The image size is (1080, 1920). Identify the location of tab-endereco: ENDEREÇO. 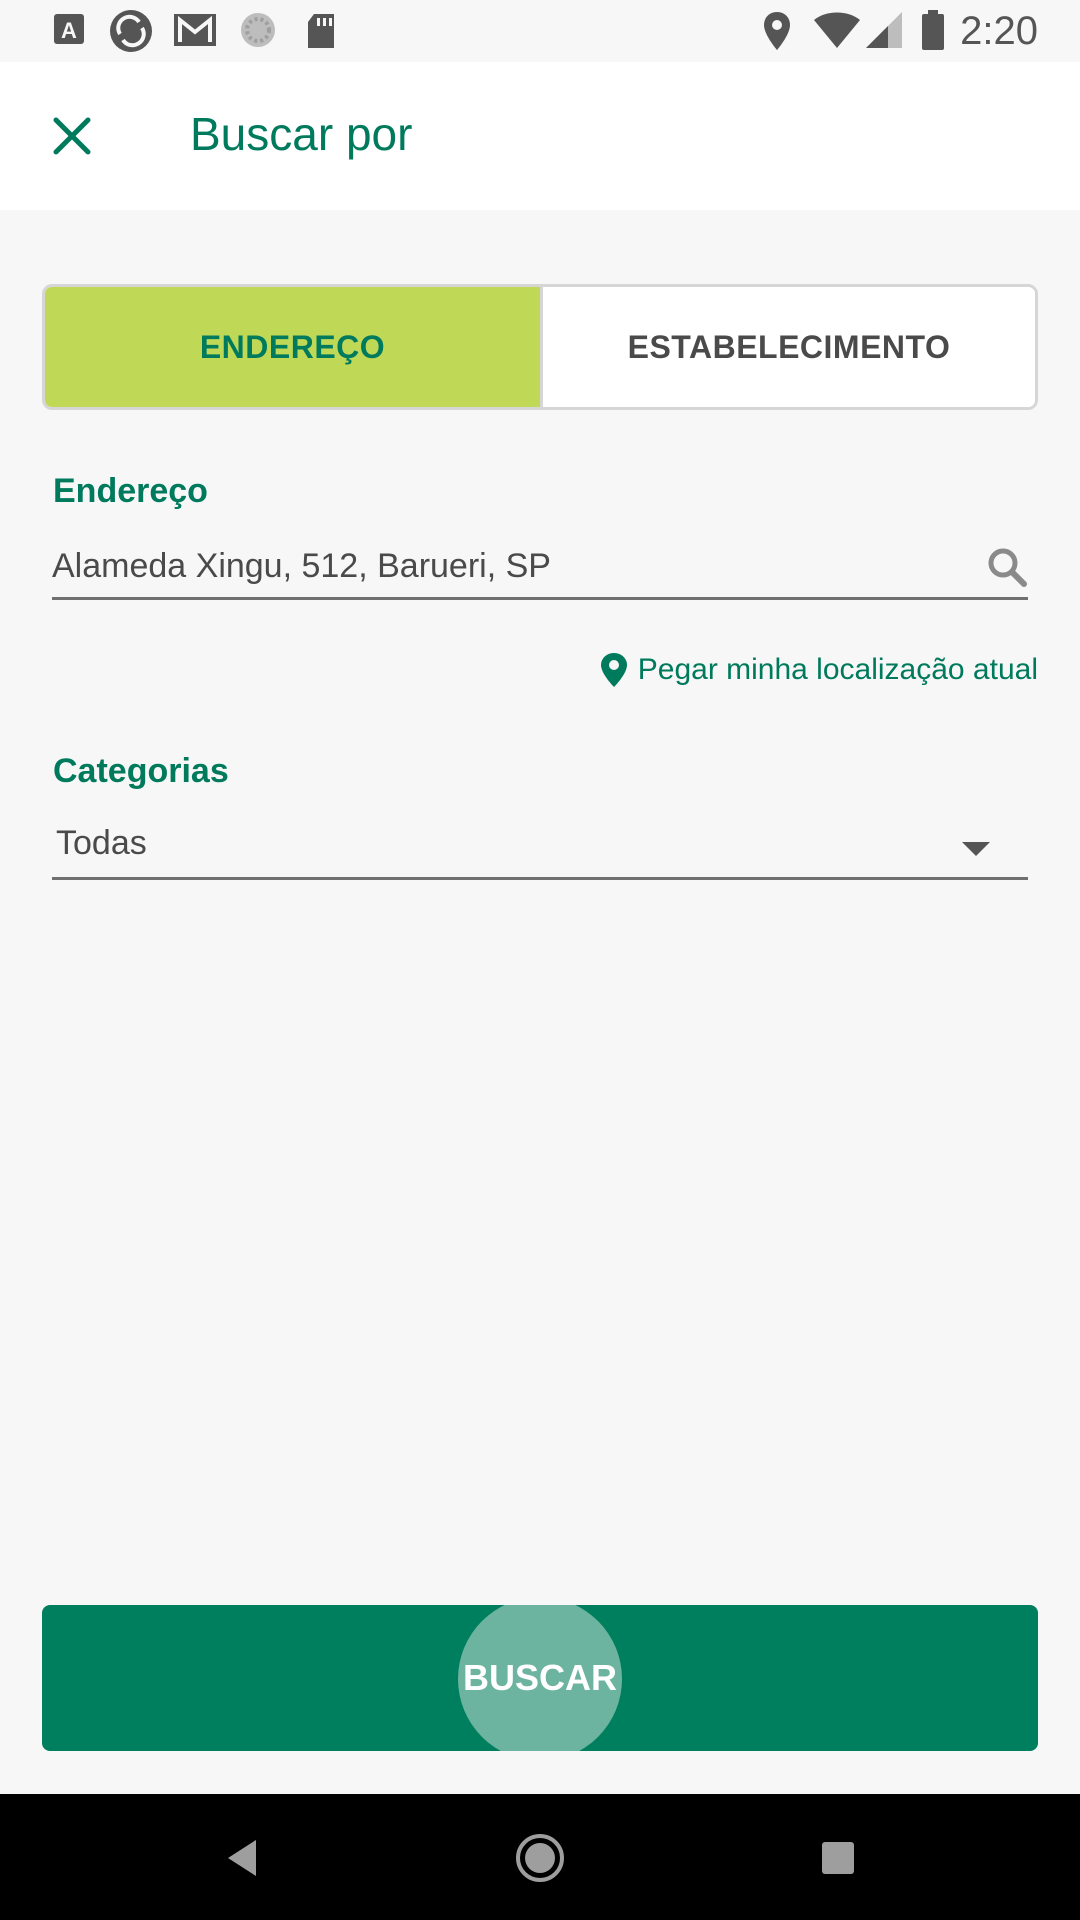
(294, 347).